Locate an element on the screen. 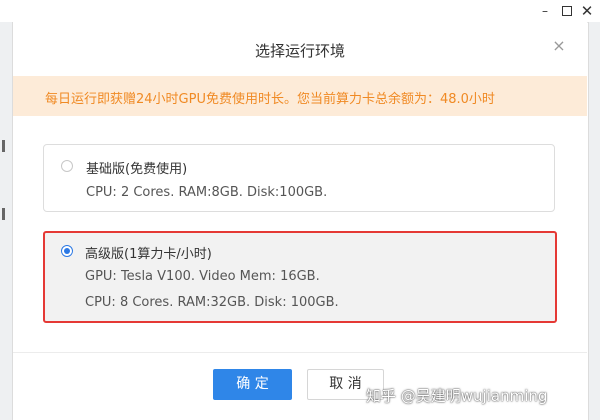 The height and width of the screenshot is (420, 600). background-right-edge is located at coordinates (594, 221).